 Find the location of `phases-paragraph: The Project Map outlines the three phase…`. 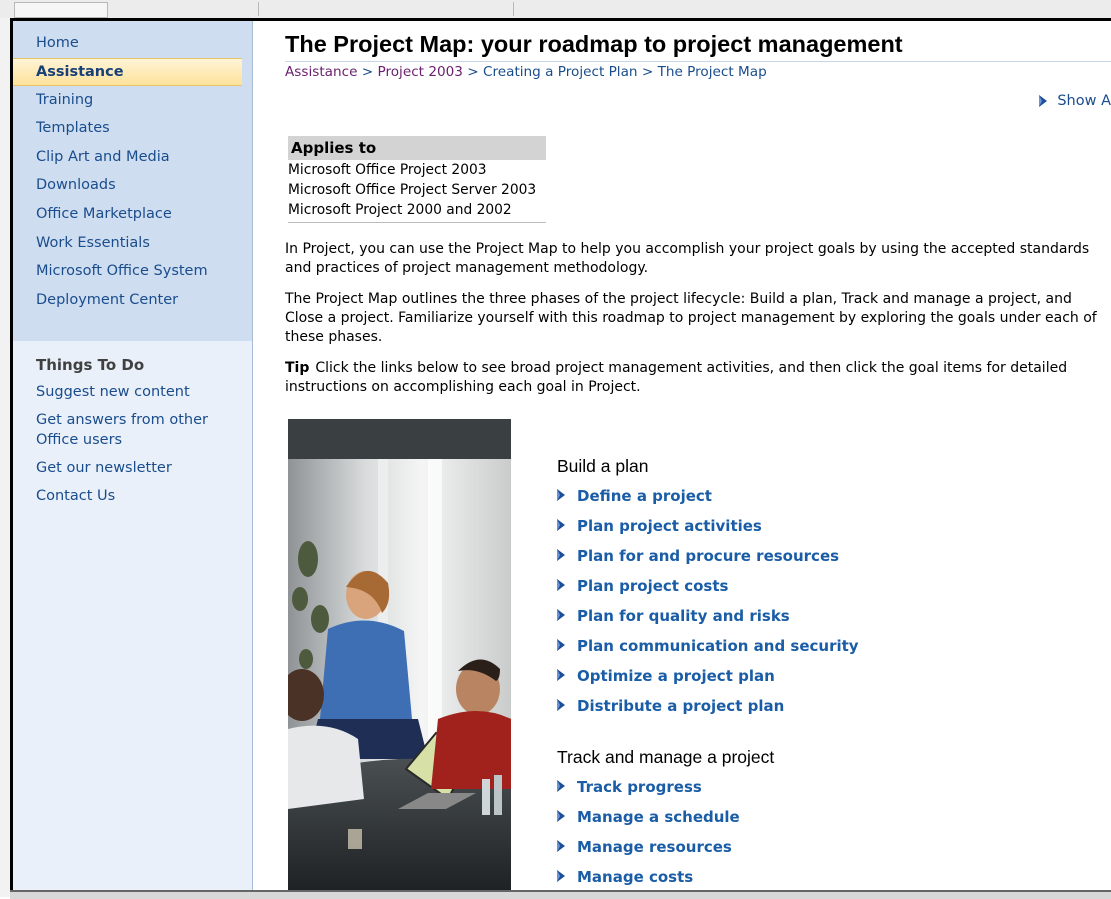

phases-paragraph: The Project Map outlines the three phase… is located at coordinates (691, 318).